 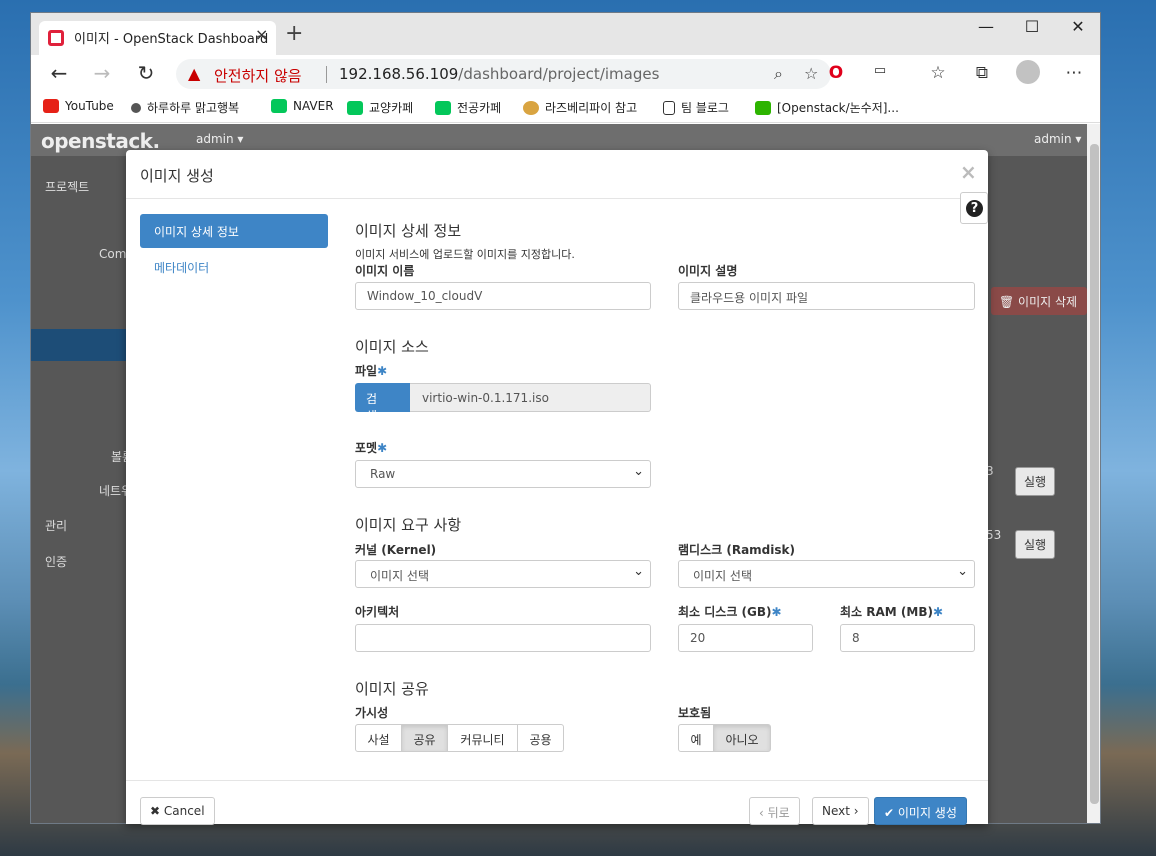 I want to click on dots-icon, so click(x=136, y=107).